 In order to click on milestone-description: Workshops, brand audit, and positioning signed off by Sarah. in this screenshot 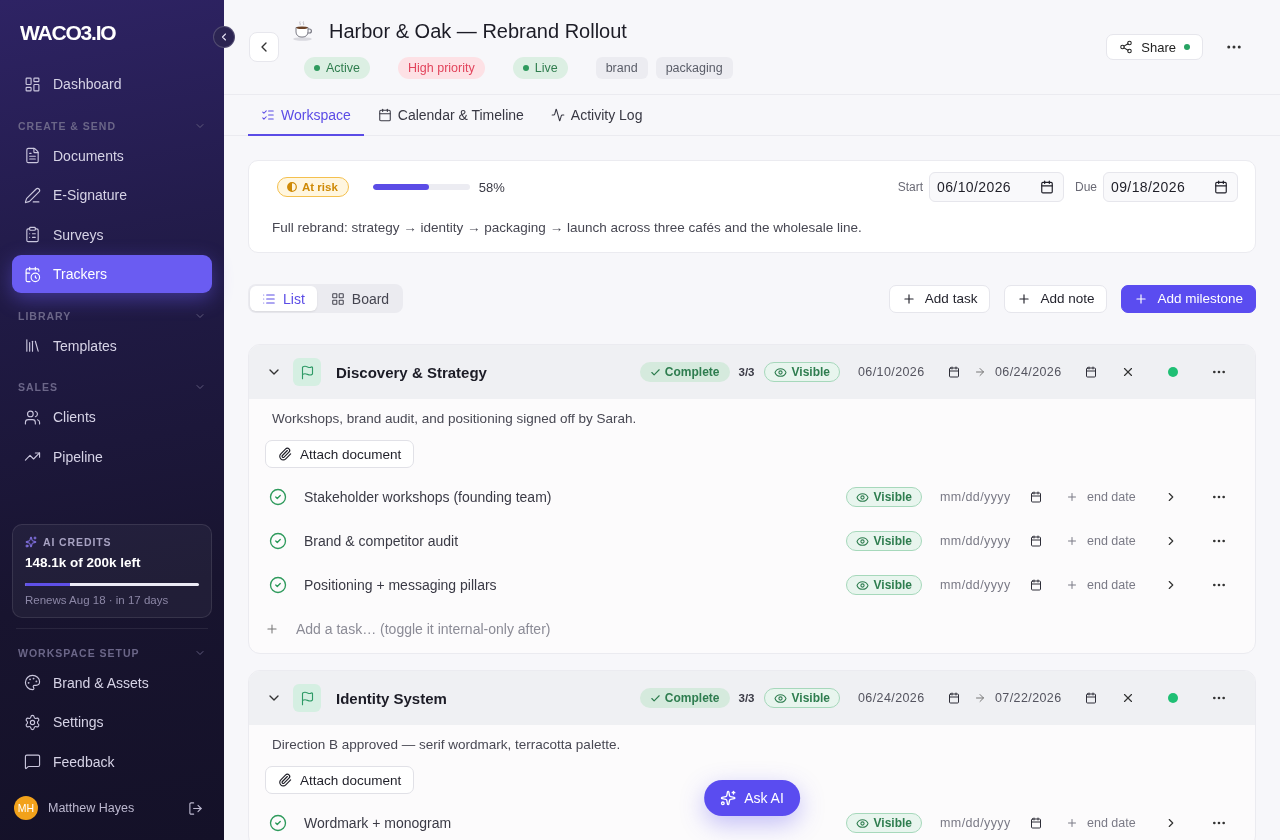, I will do `click(455, 419)`.